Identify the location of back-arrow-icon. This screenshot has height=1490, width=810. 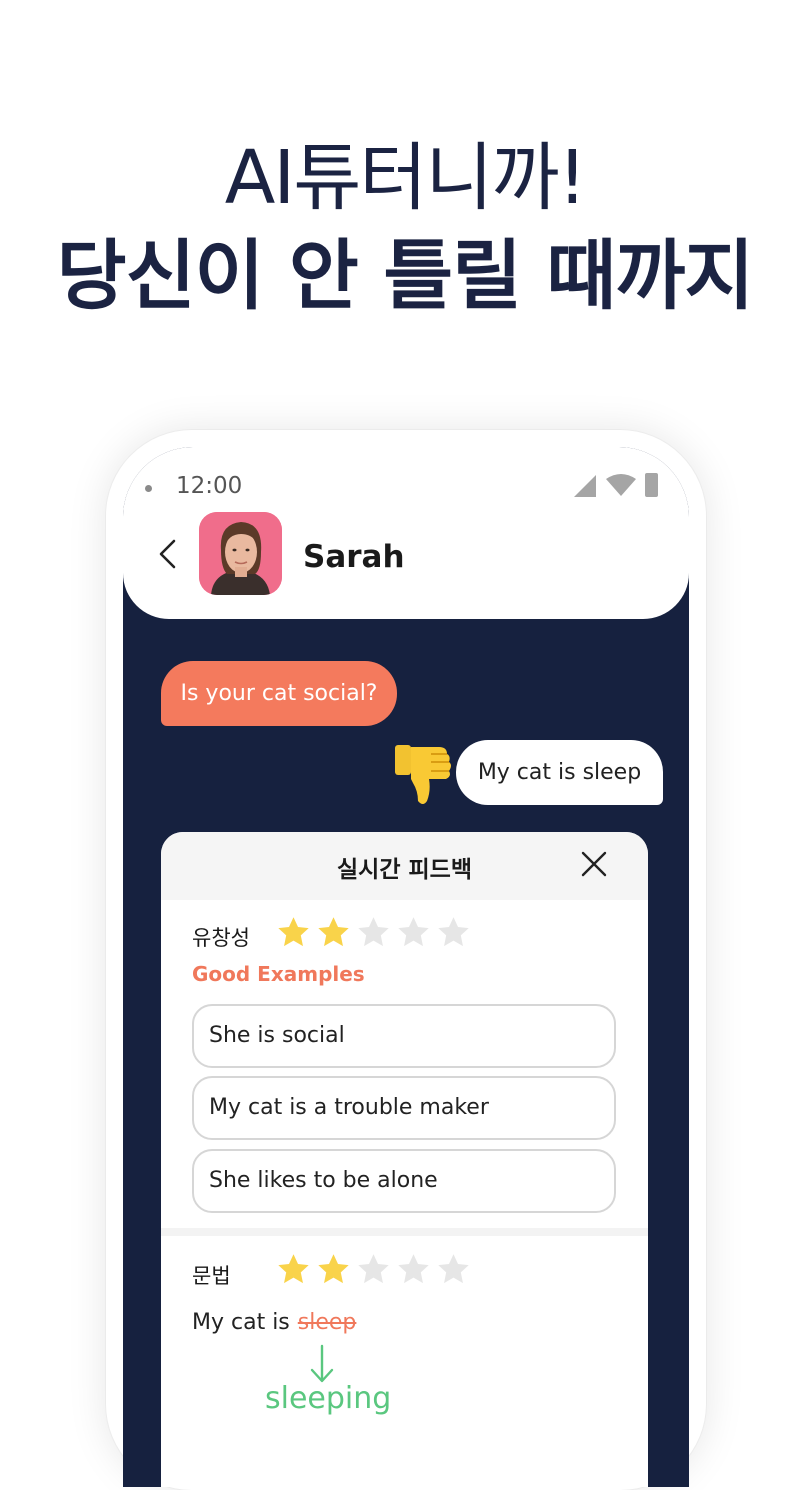
(168, 554).